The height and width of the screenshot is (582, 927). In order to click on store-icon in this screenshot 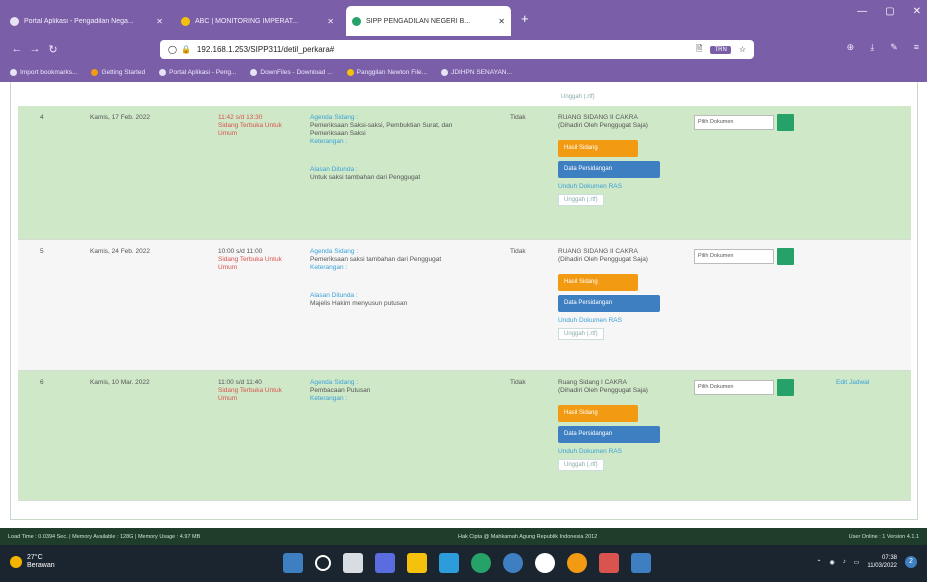, I will do `click(449, 563)`.